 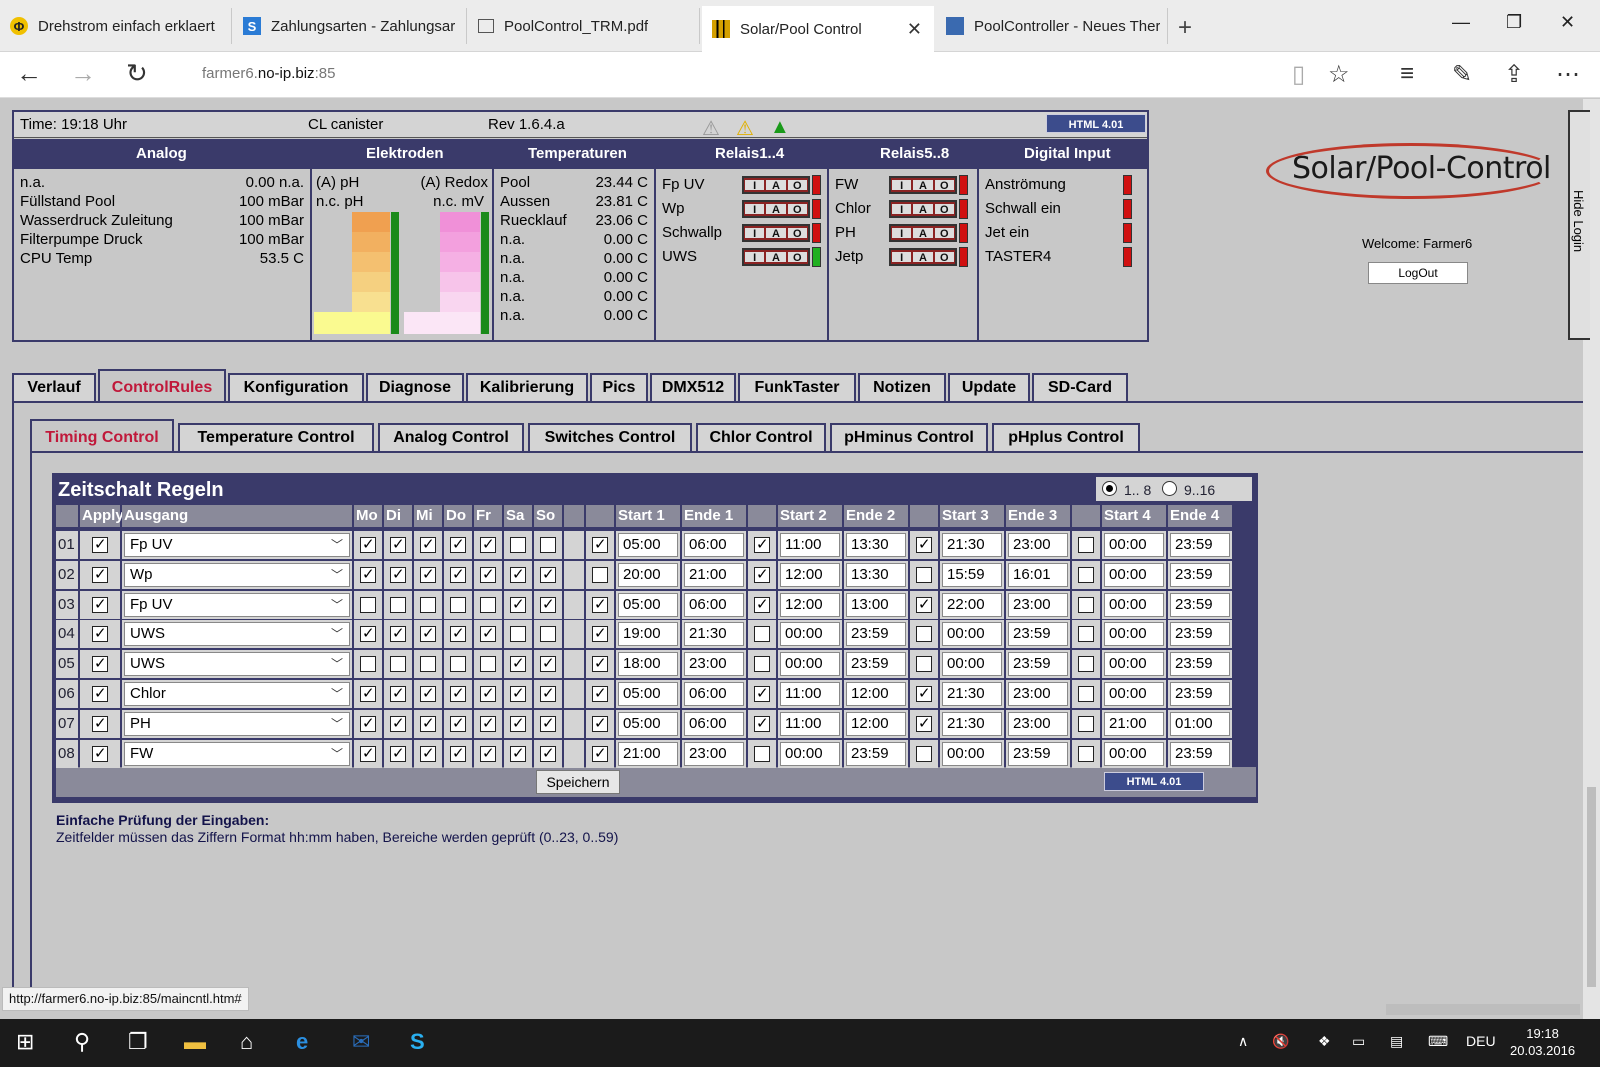 What do you see at coordinates (1418, 273) in the screenshot?
I see `logout-button: LogOut` at bounding box center [1418, 273].